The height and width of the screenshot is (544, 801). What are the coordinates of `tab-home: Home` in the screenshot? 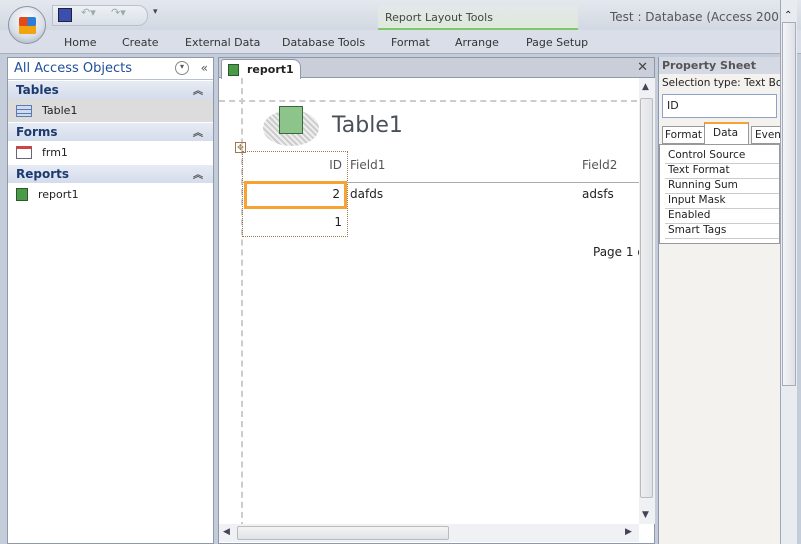 It's located at (80, 42).